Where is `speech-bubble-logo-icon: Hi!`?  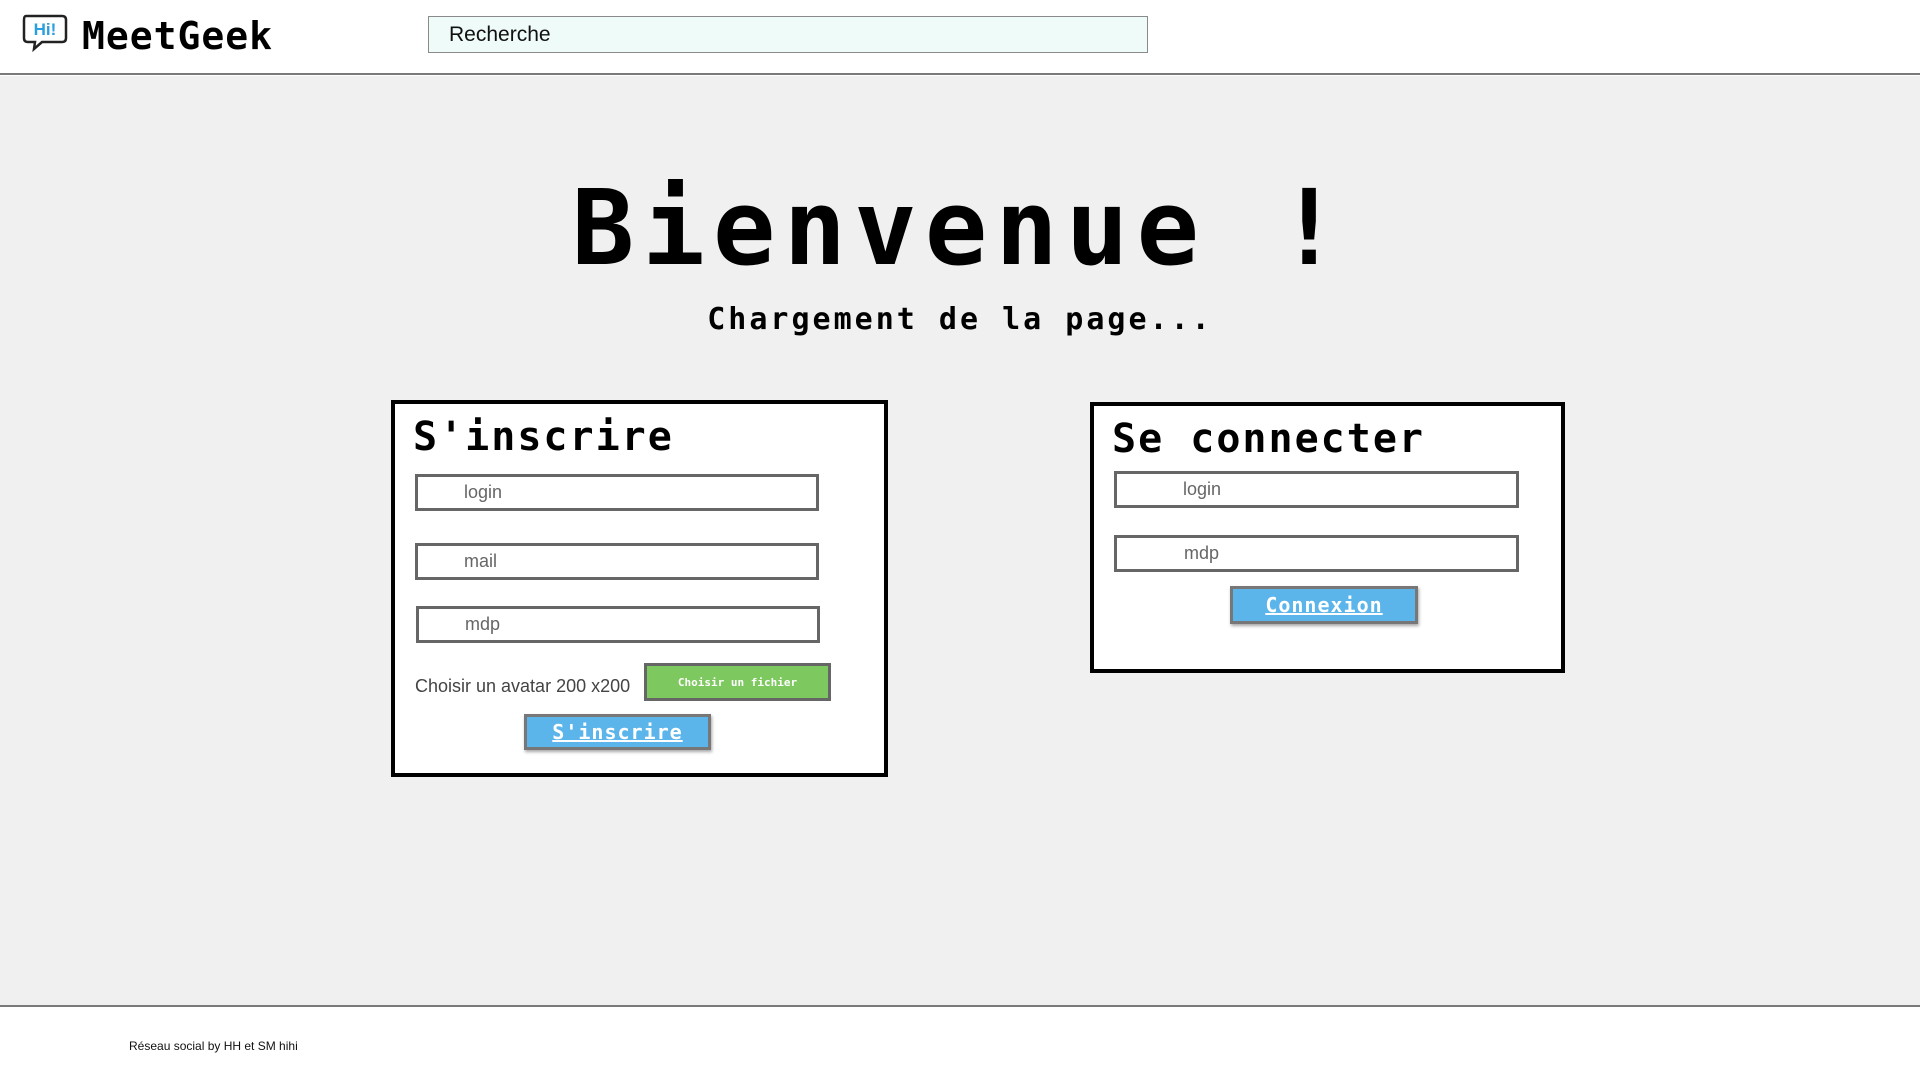 speech-bubble-logo-icon: Hi! is located at coordinates (45, 32).